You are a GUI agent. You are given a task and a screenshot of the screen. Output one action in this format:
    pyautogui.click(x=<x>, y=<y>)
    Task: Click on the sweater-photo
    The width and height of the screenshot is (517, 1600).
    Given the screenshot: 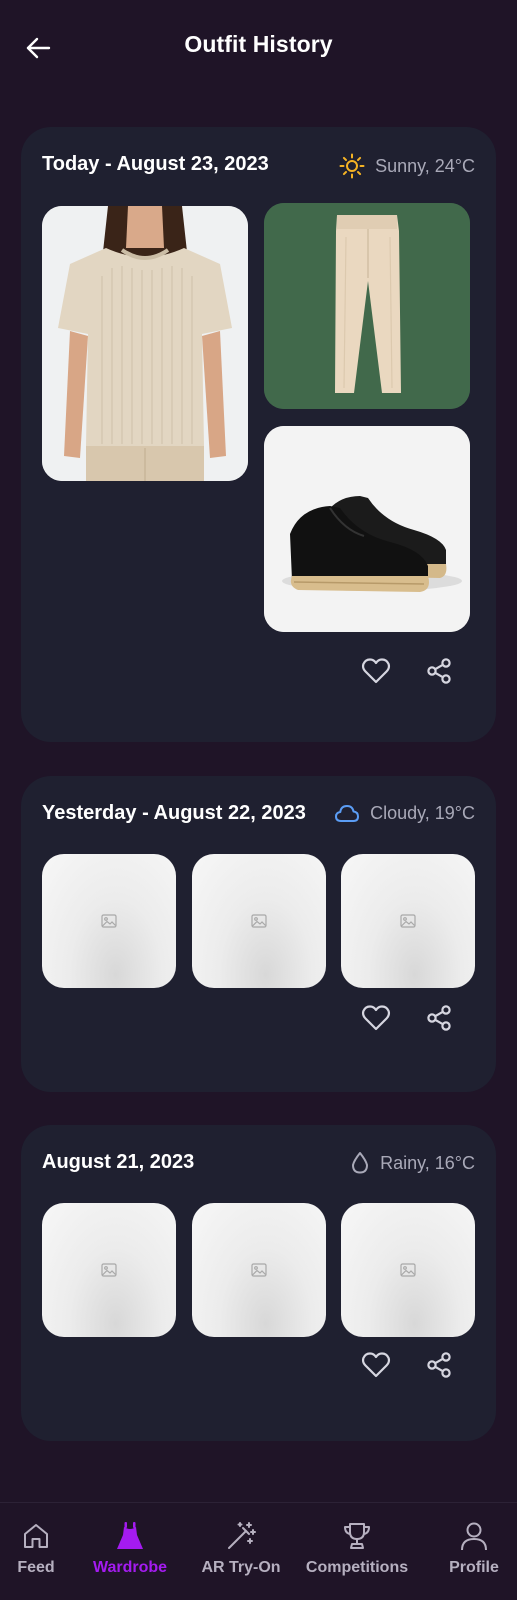 What is the action you would take?
    pyautogui.click(x=145, y=343)
    